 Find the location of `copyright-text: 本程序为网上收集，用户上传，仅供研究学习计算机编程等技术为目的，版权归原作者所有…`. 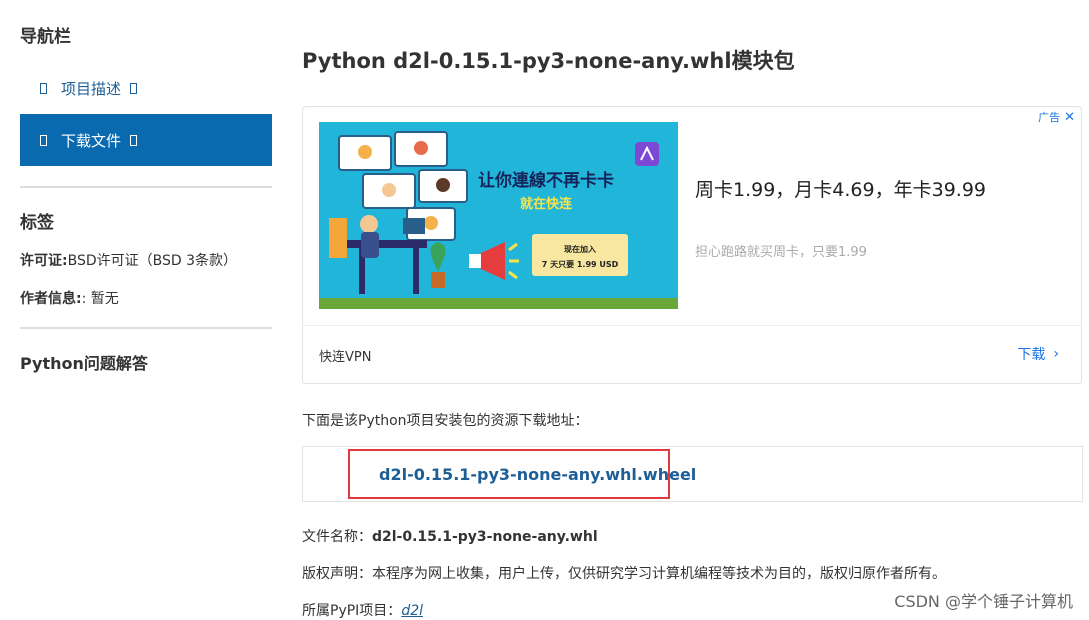

copyright-text: 本程序为网上收集，用户上传，仅供研究学习计算机编程等技术为目的，版权归原作者所有… is located at coordinates (659, 574).